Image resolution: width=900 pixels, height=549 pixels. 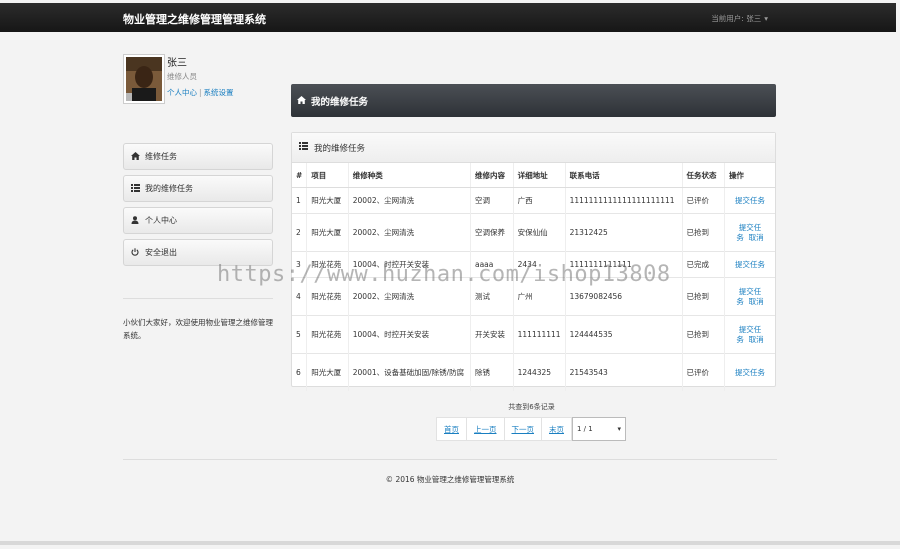 I want to click on column-header: 操作, so click(x=749, y=175).